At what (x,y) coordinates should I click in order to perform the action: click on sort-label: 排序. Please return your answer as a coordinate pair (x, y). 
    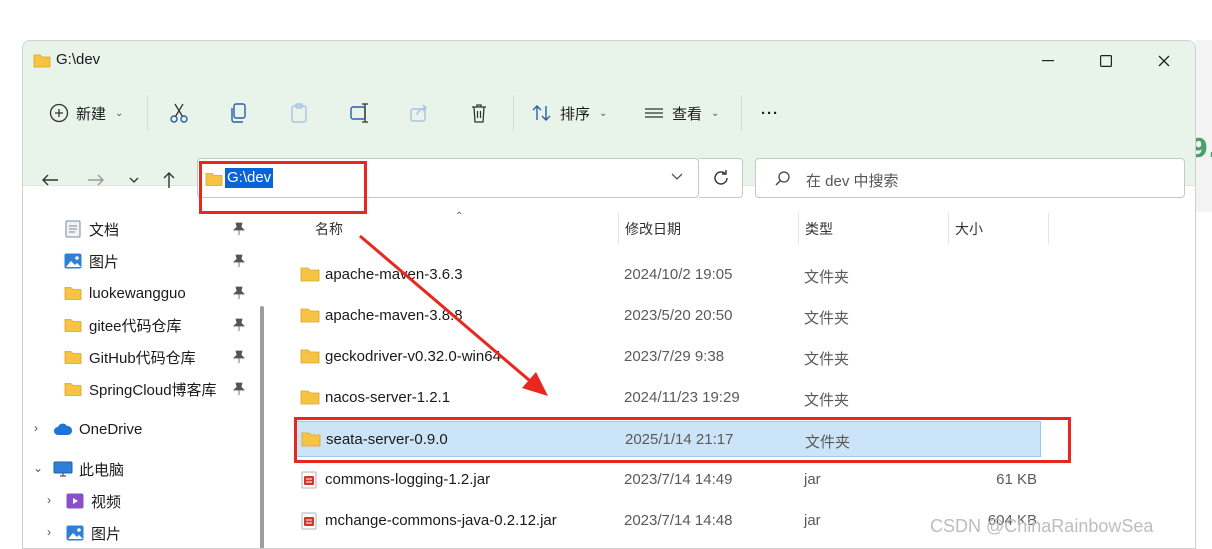
    Looking at the image, I should click on (575, 114).